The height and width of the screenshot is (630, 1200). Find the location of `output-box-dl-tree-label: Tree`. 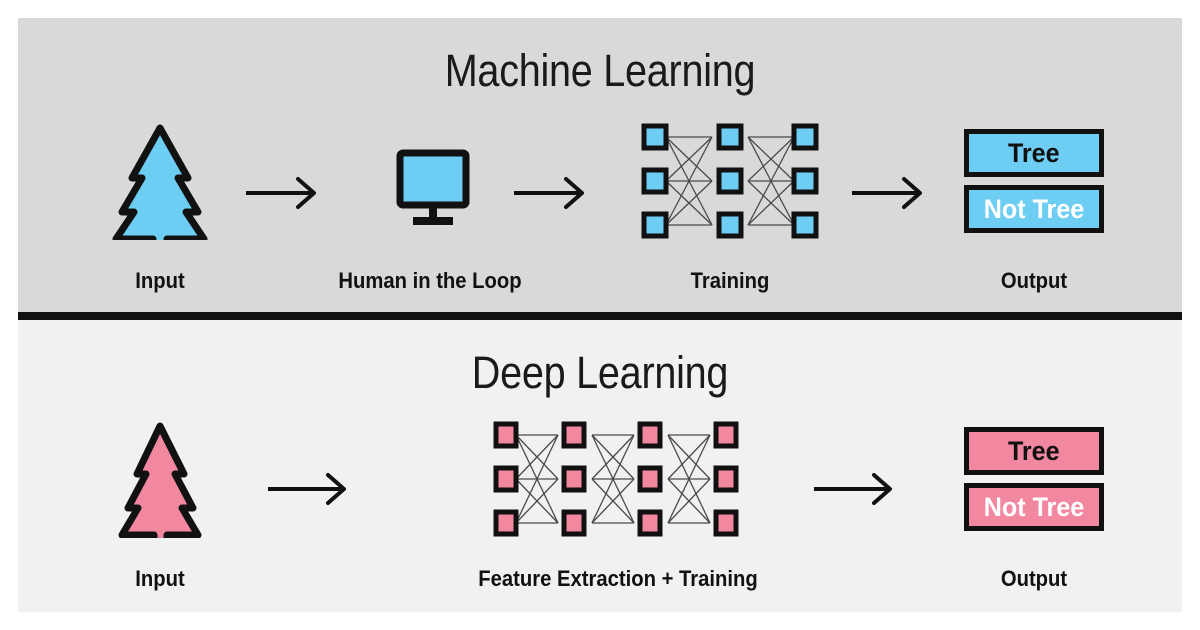

output-box-dl-tree-label: Tree is located at coordinates (1034, 450).